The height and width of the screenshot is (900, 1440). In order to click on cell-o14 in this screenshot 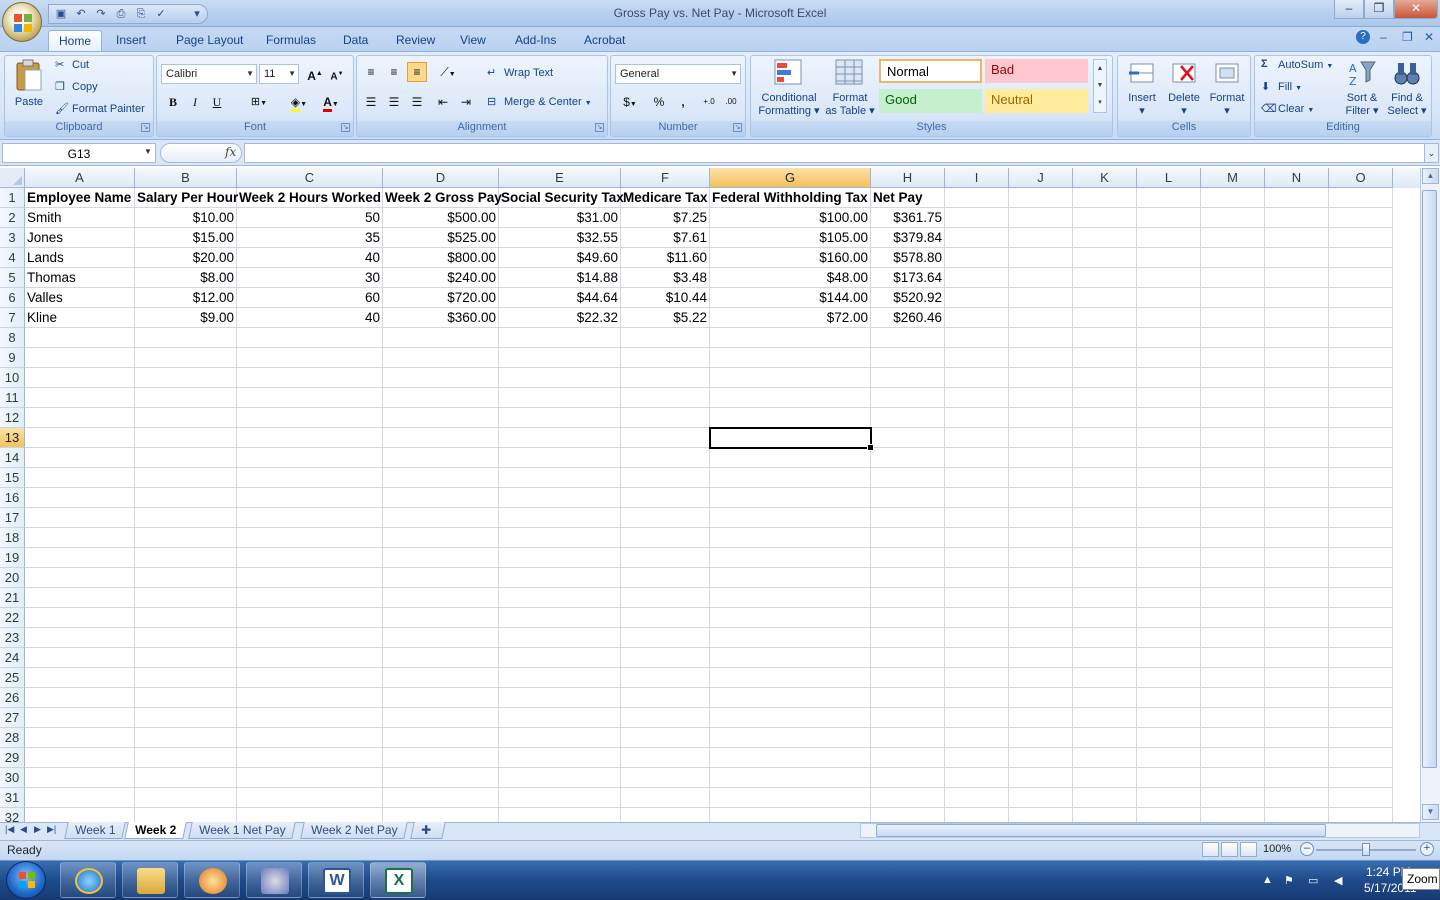, I will do `click(1361, 458)`.